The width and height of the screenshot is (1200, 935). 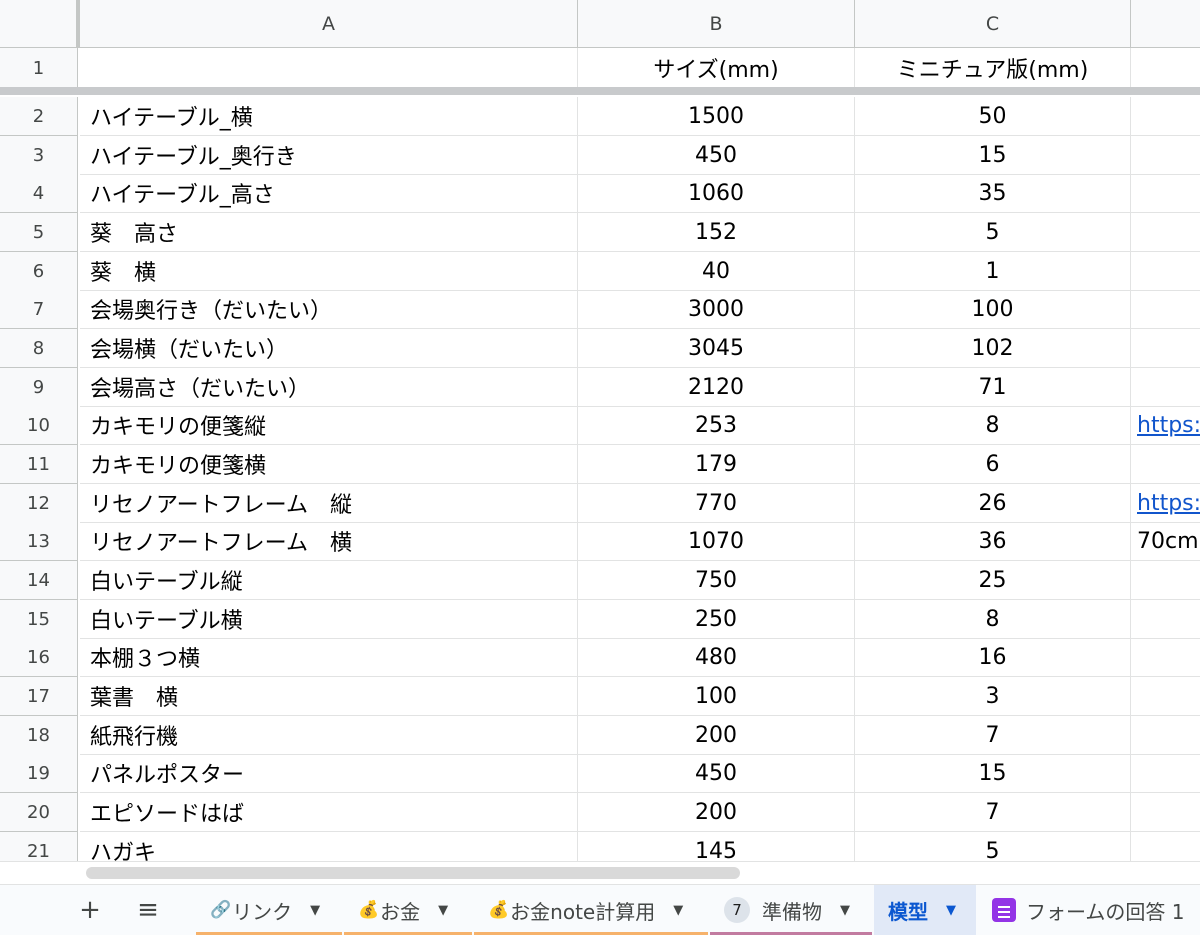 What do you see at coordinates (329, 425) in the screenshot?
I see `cell-a: カキモリの便箋縦` at bounding box center [329, 425].